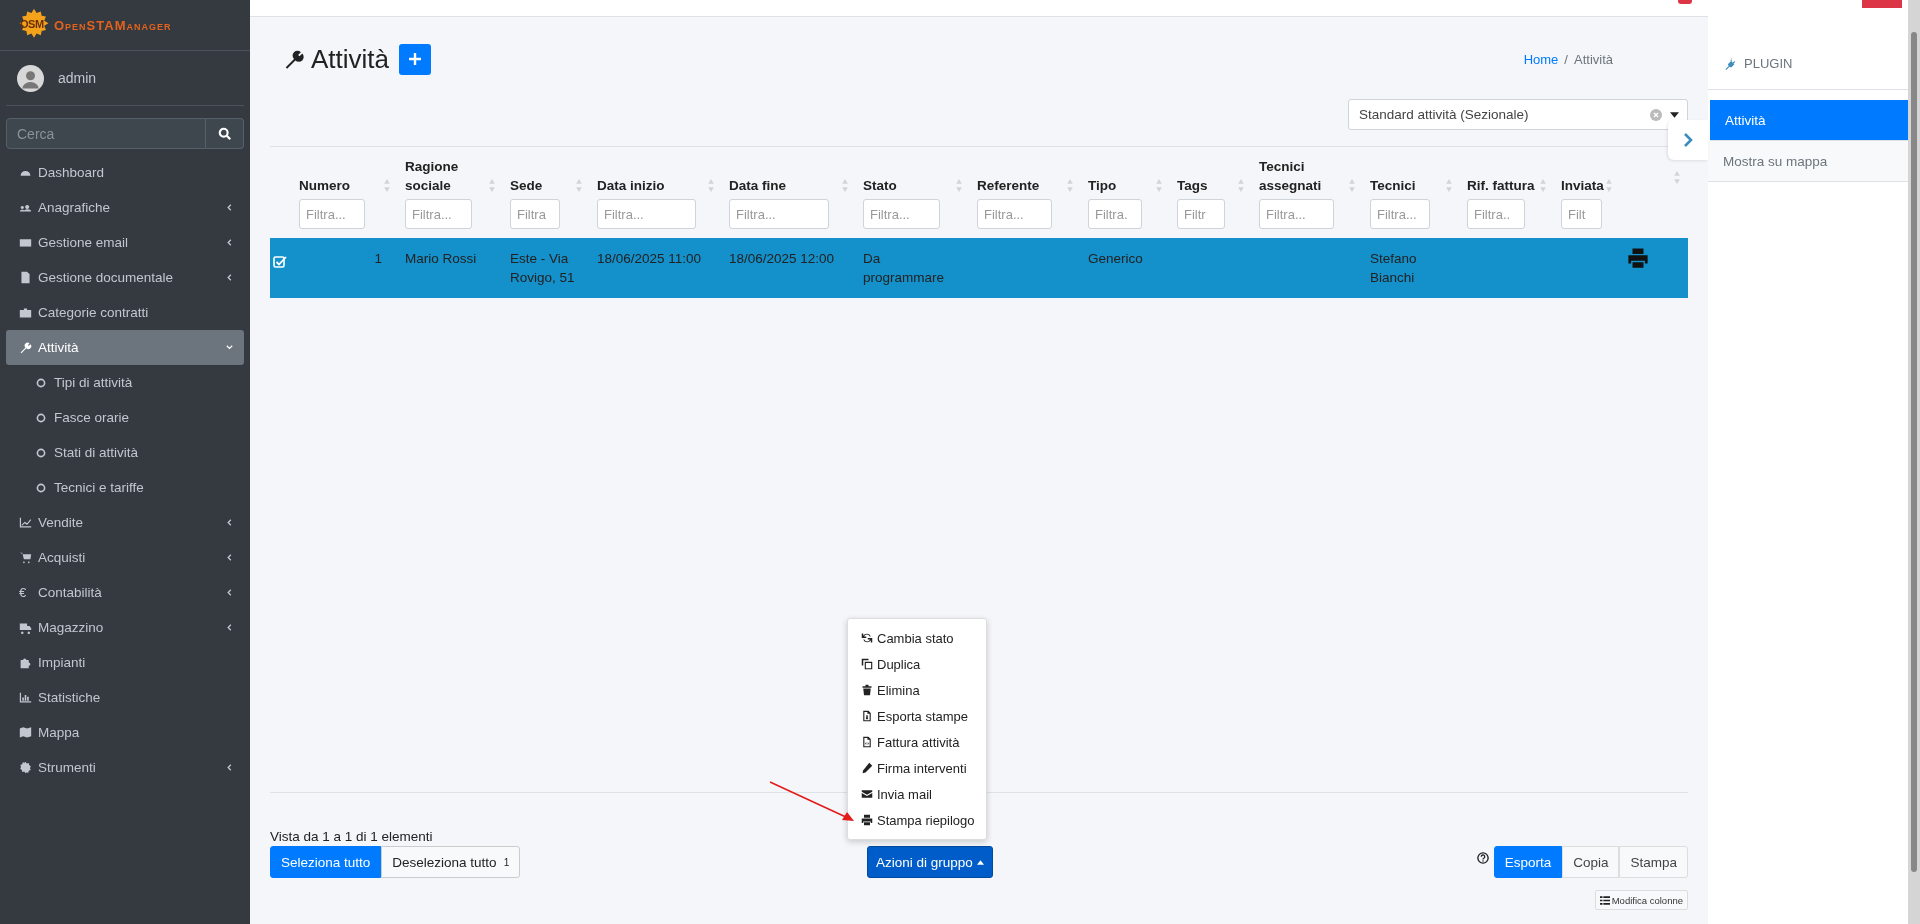 The image size is (1920, 924). What do you see at coordinates (25, 522) in the screenshot?
I see `line-chart-icon` at bounding box center [25, 522].